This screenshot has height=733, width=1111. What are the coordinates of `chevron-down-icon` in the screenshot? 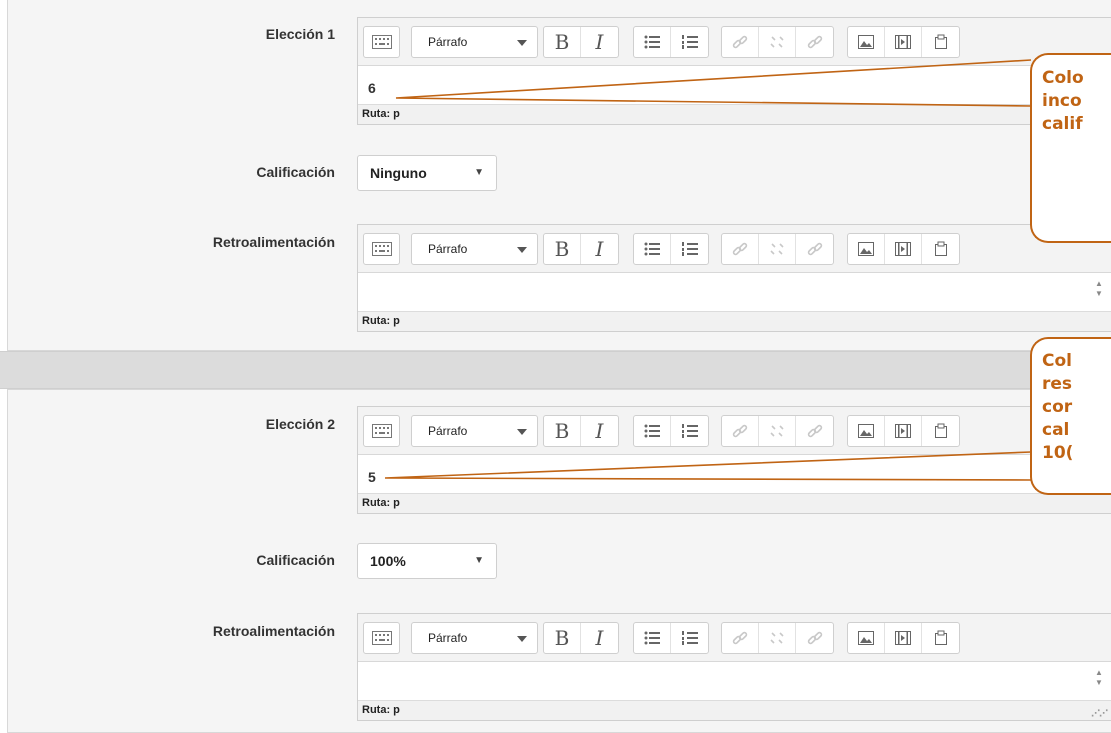 It's located at (522, 639).